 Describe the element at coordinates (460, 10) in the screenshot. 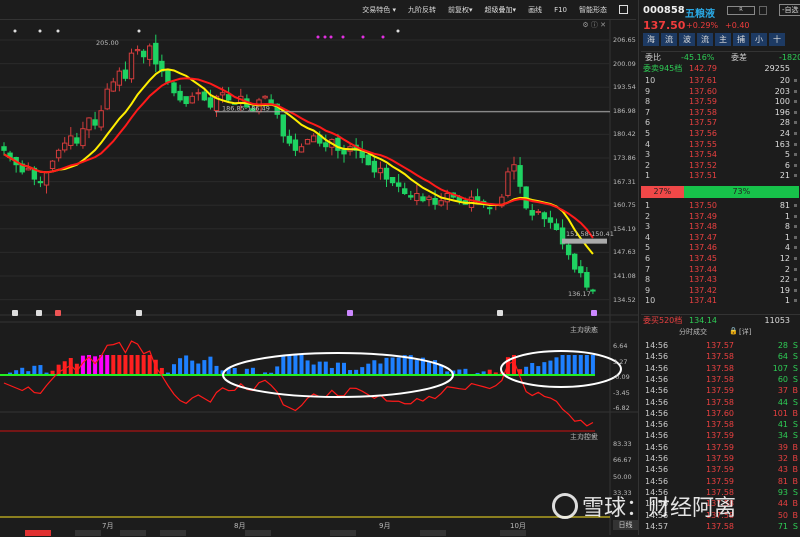

I see `toolbar-adjust: 前复权▾` at that location.